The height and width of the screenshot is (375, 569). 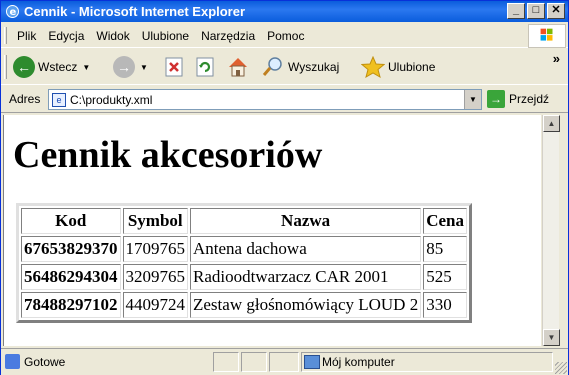 I want to click on cell-cena: 525, so click(x=445, y=277).